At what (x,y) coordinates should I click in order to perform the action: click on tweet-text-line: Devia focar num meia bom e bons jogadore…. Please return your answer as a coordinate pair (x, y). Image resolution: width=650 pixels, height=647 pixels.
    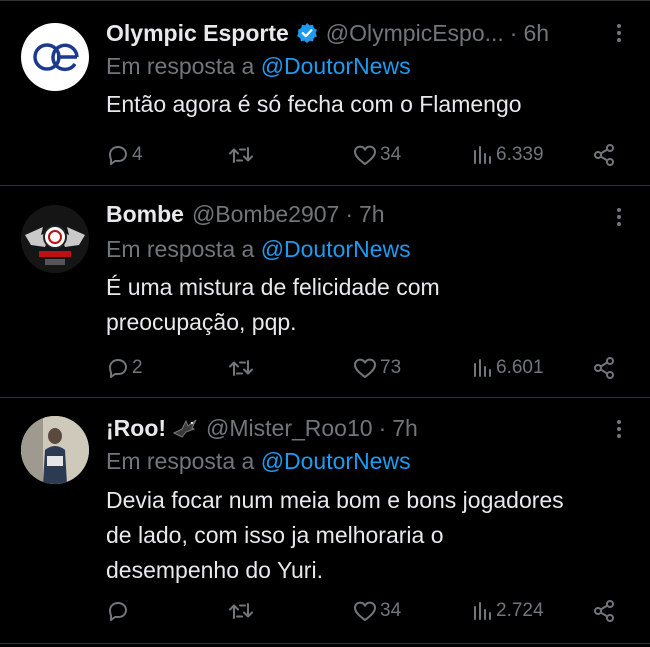
    Looking at the image, I should click on (335, 500).